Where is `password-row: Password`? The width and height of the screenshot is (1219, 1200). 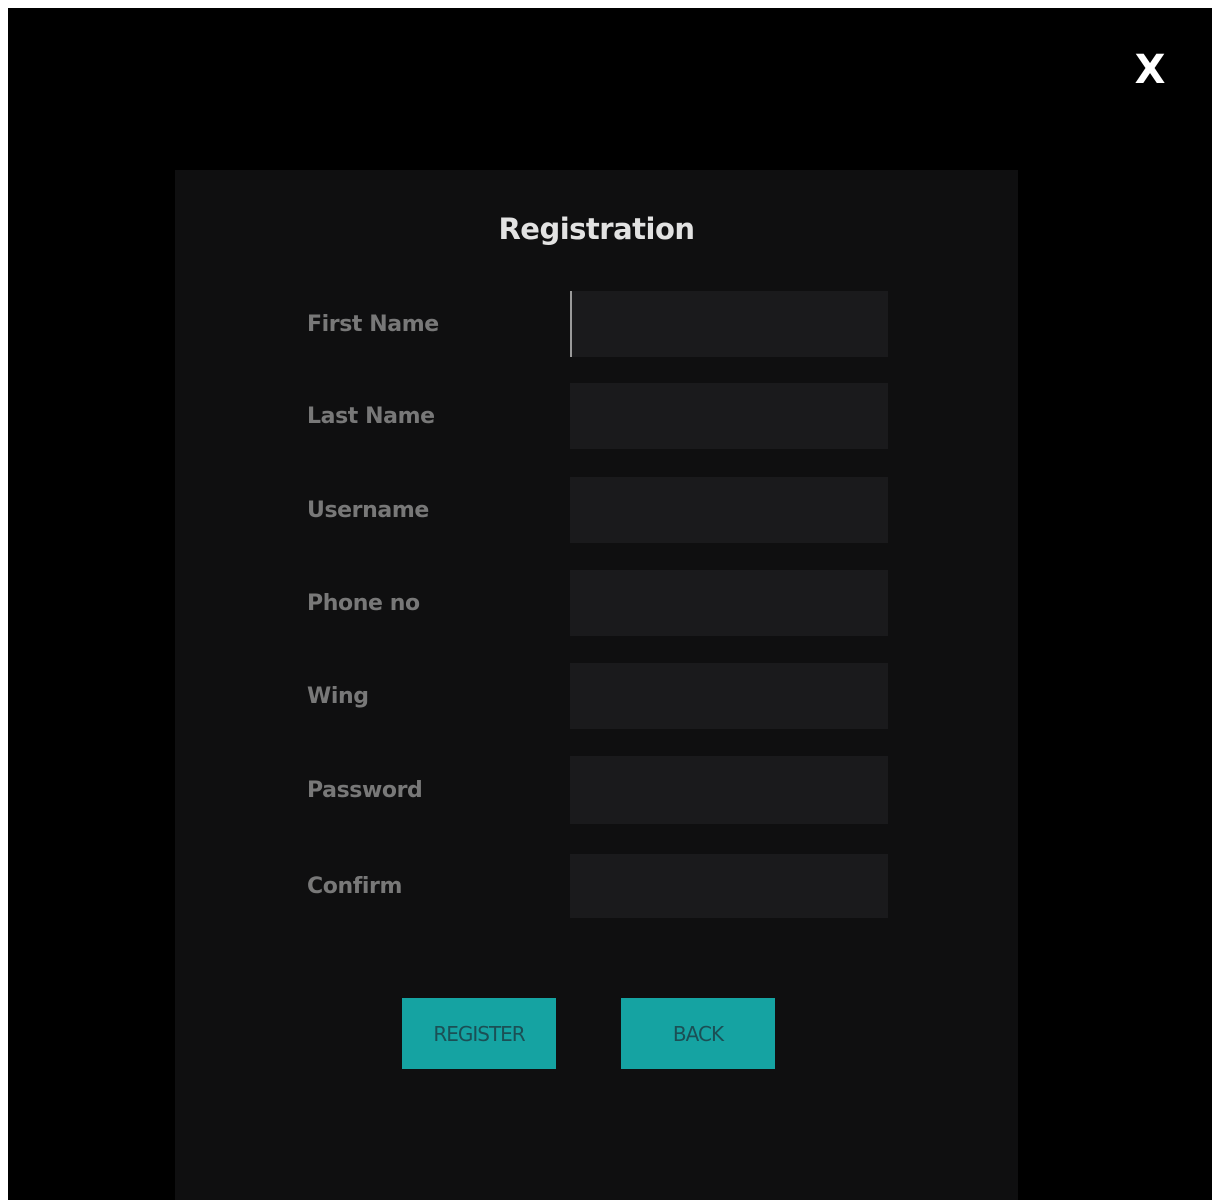
password-row: Password is located at coordinates (596, 790).